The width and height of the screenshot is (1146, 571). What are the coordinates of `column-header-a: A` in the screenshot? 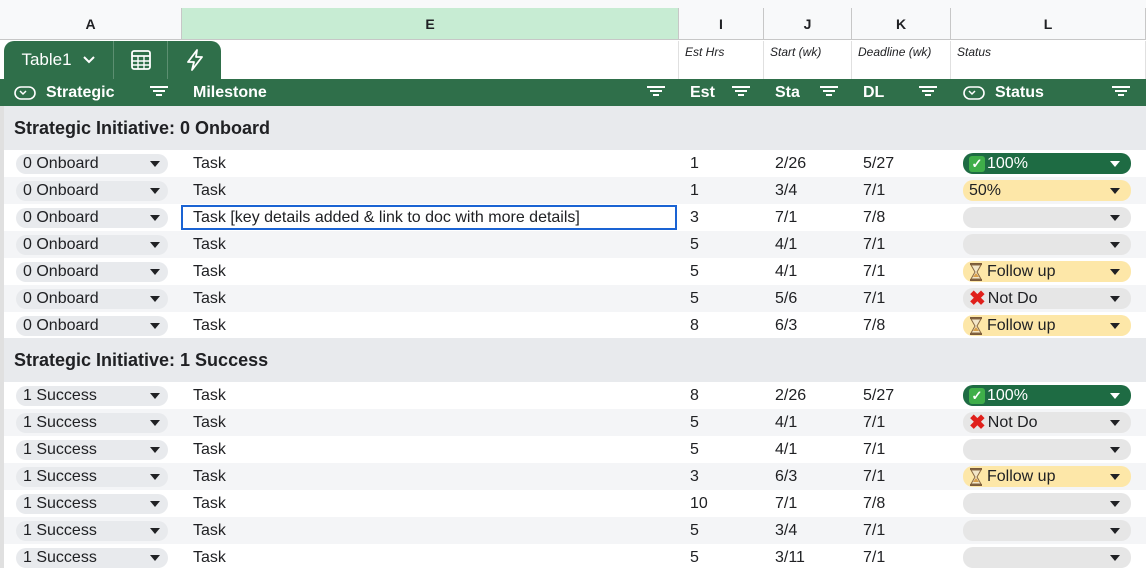 It's located at (91, 24).